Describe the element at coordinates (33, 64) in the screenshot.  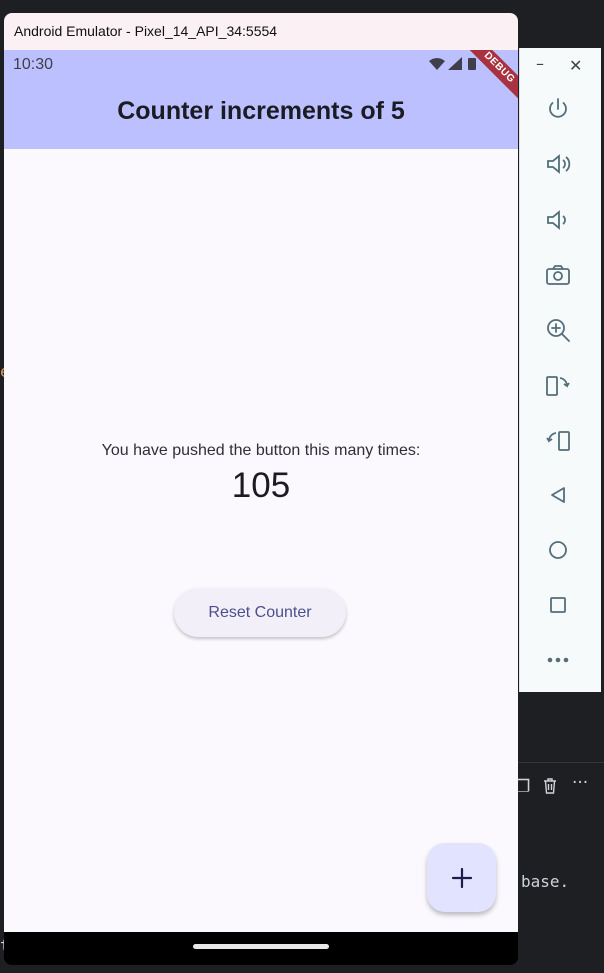
I see `status-time: 10:30` at that location.